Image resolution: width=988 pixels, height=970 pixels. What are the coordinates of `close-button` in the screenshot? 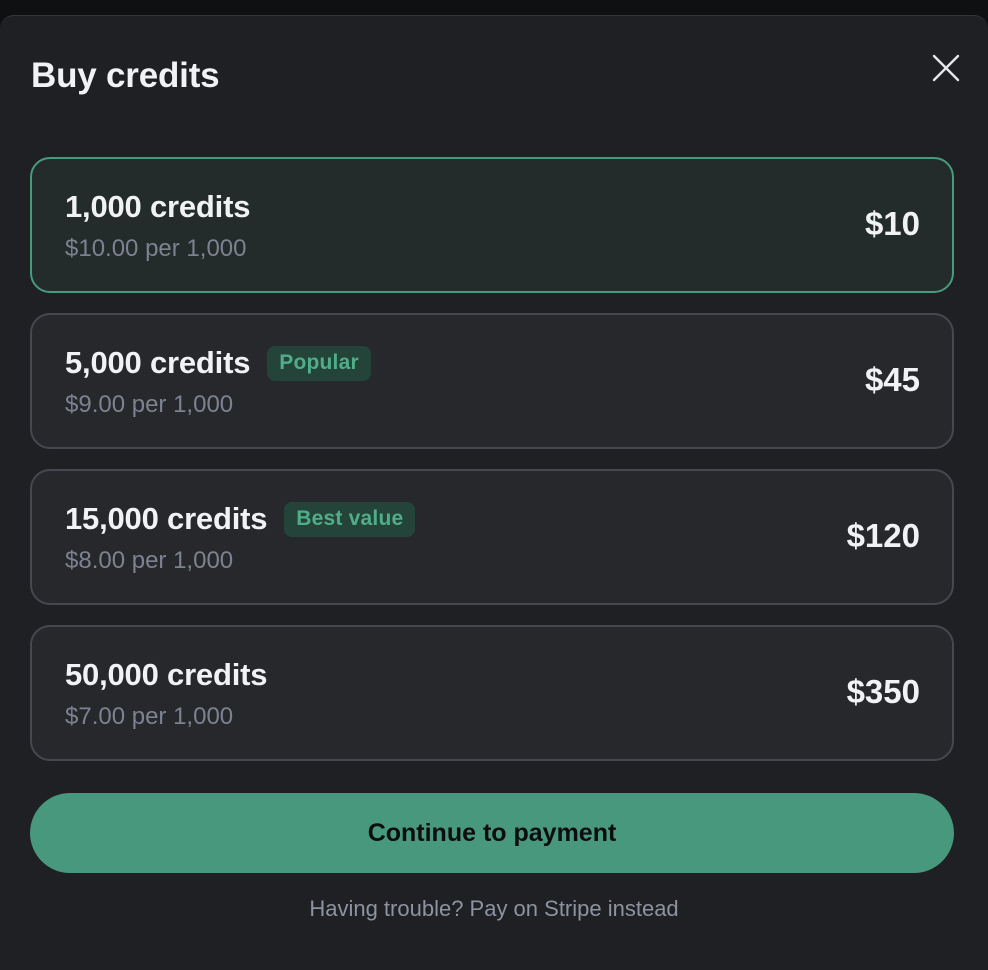 It's located at (946, 68).